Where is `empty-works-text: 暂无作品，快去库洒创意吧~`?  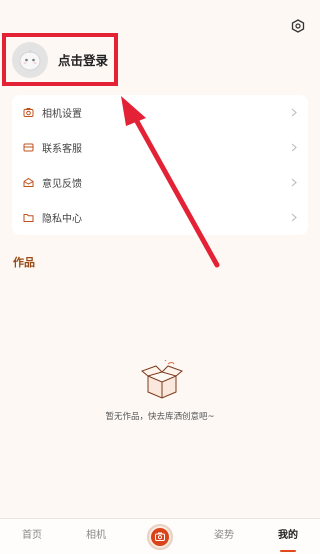 empty-works-text: 暂无作品，快去库洒创意吧~ is located at coordinates (160, 417).